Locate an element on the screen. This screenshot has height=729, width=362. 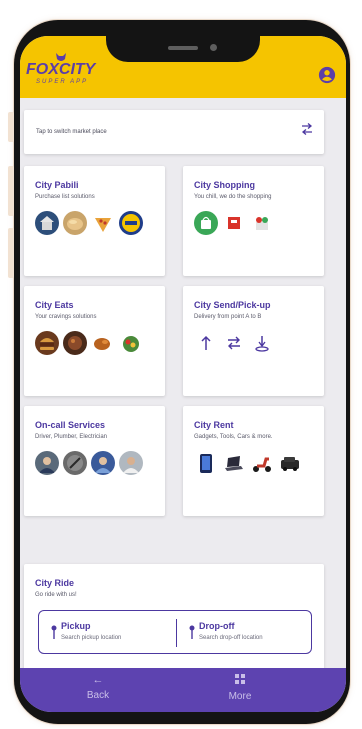
service-tile-city-eats: City Eats Your cravings solutions is located at coordinates (94, 341).